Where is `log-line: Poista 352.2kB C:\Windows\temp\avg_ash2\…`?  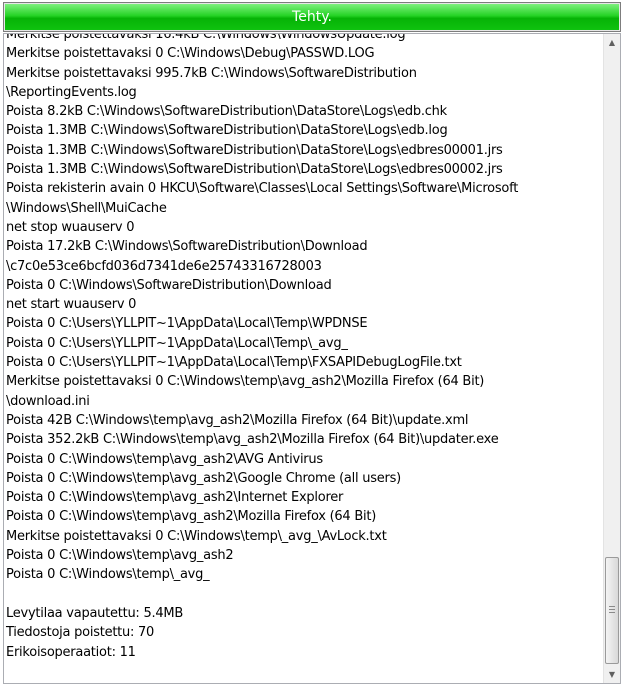
log-line: Poista 352.2kB C:\Windows\temp\avg_ash2\… is located at coordinates (252, 440).